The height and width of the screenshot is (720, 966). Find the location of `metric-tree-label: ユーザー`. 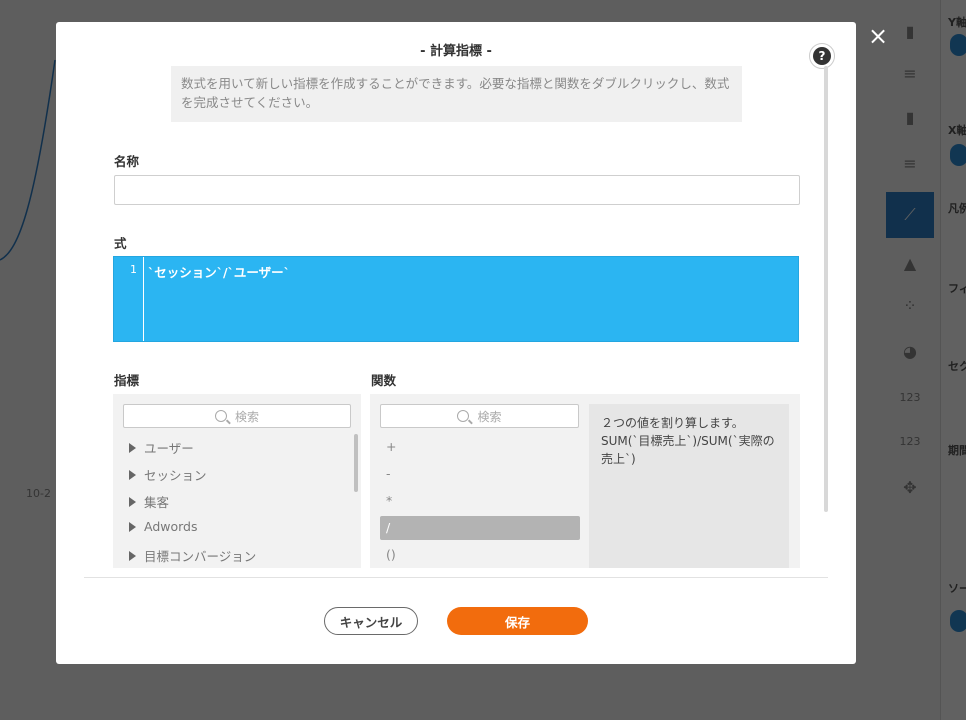

metric-tree-label: ユーザー is located at coordinates (169, 448).